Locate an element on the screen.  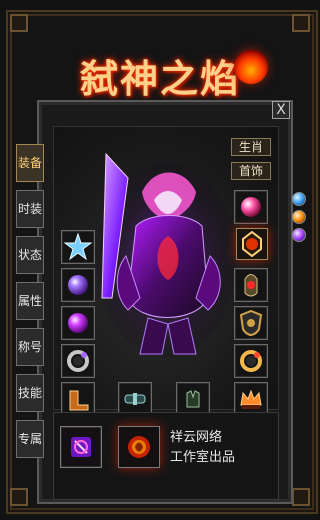
rune-book-icon is located at coordinates (81, 447).